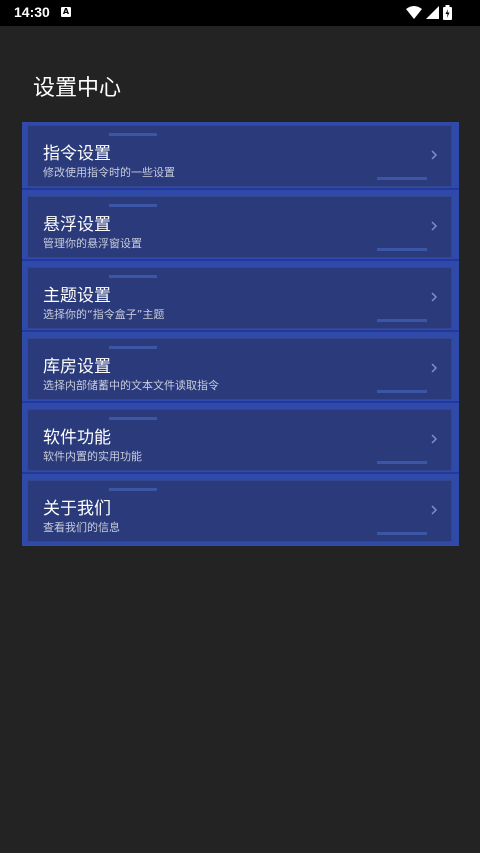 The width and height of the screenshot is (480, 853). What do you see at coordinates (92, 456) in the screenshot?
I see `menu-item-subtitle: 软件内置的实用功能` at bounding box center [92, 456].